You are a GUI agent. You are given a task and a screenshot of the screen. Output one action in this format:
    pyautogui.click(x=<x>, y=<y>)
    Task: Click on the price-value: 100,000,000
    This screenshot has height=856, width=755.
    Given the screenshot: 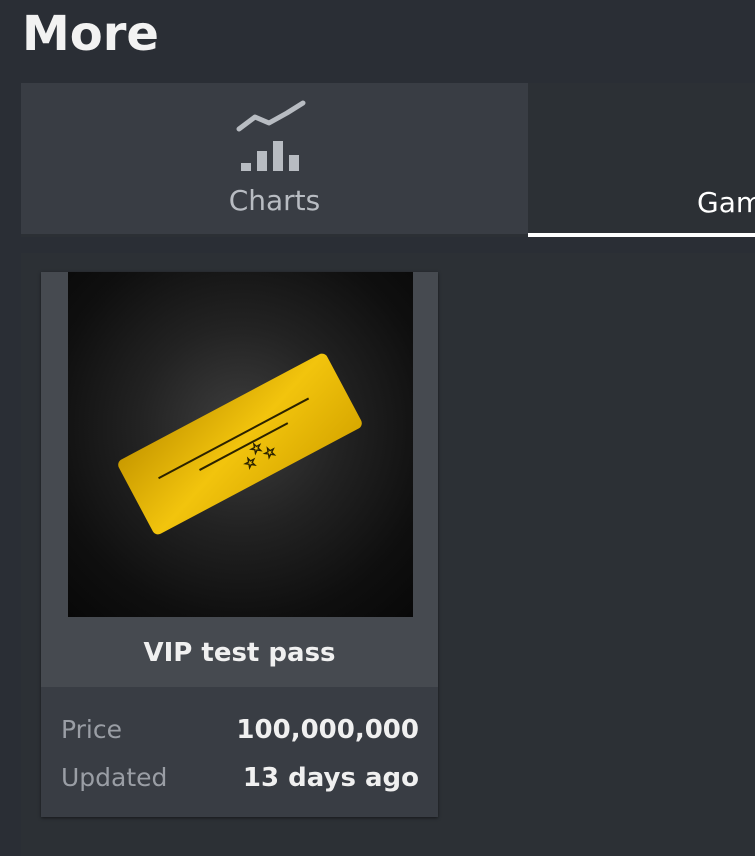 What is the action you would take?
    pyautogui.click(x=327, y=730)
    